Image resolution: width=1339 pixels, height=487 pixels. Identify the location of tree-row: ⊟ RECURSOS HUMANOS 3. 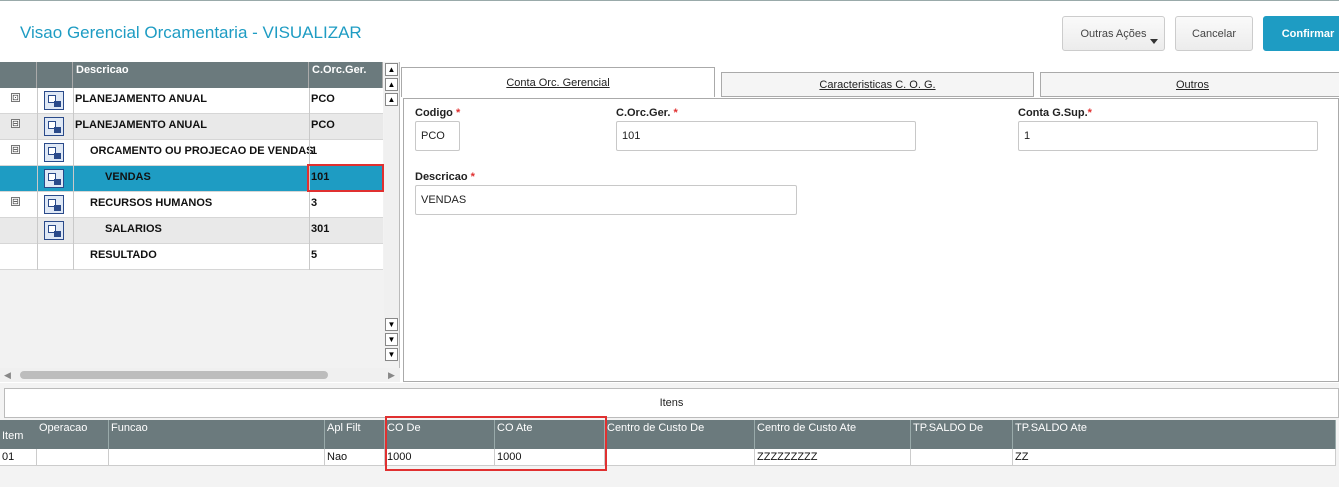
(191, 205).